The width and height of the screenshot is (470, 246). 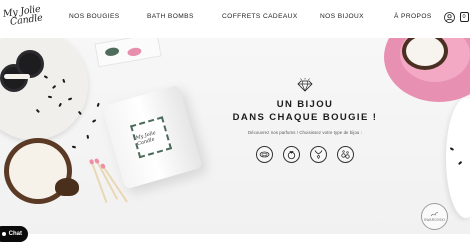 I want to click on chat-label: Chat, so click(x=15, y=234).